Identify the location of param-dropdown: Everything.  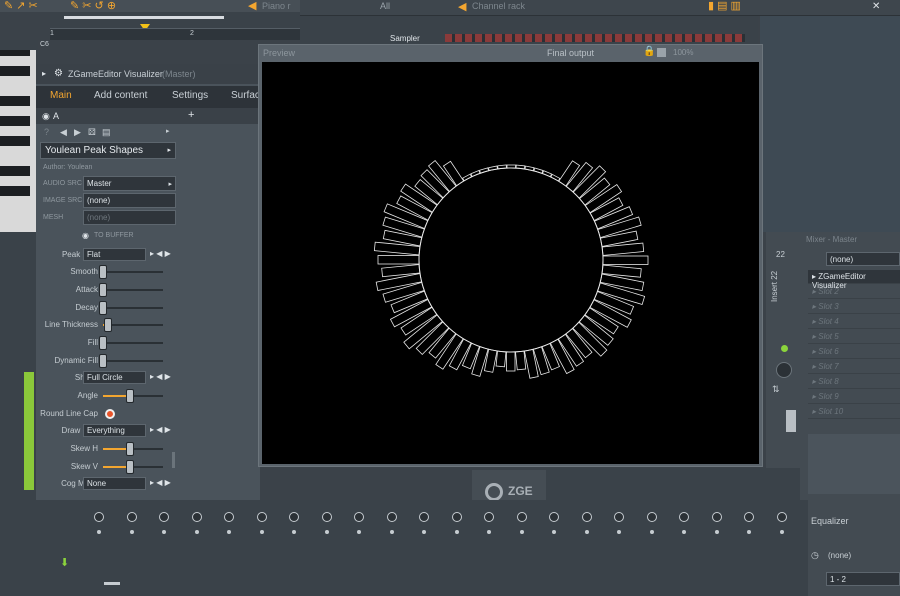
(114, 430).